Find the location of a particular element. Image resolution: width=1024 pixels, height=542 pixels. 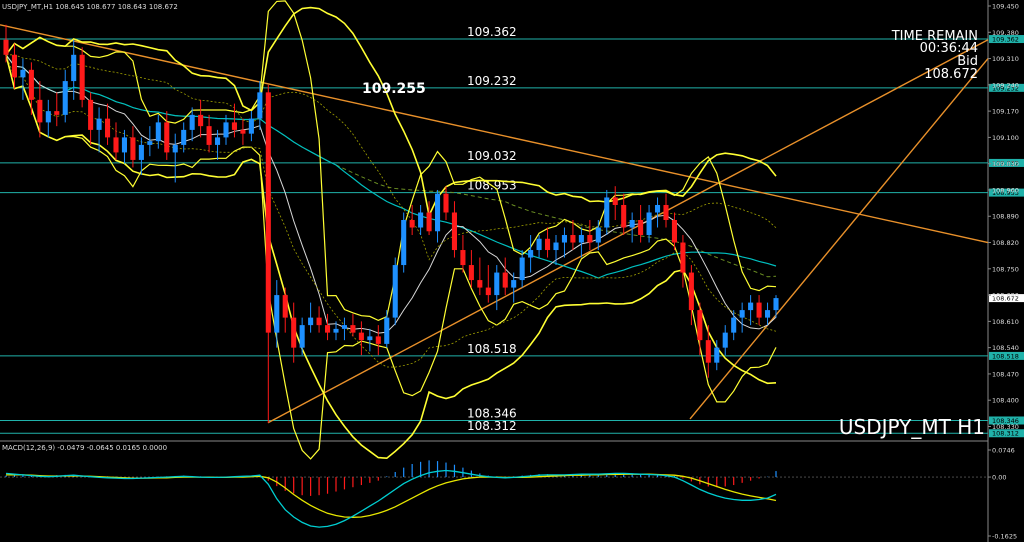

price-tick-label: 108.610 is located at coordinates (1005, 322).